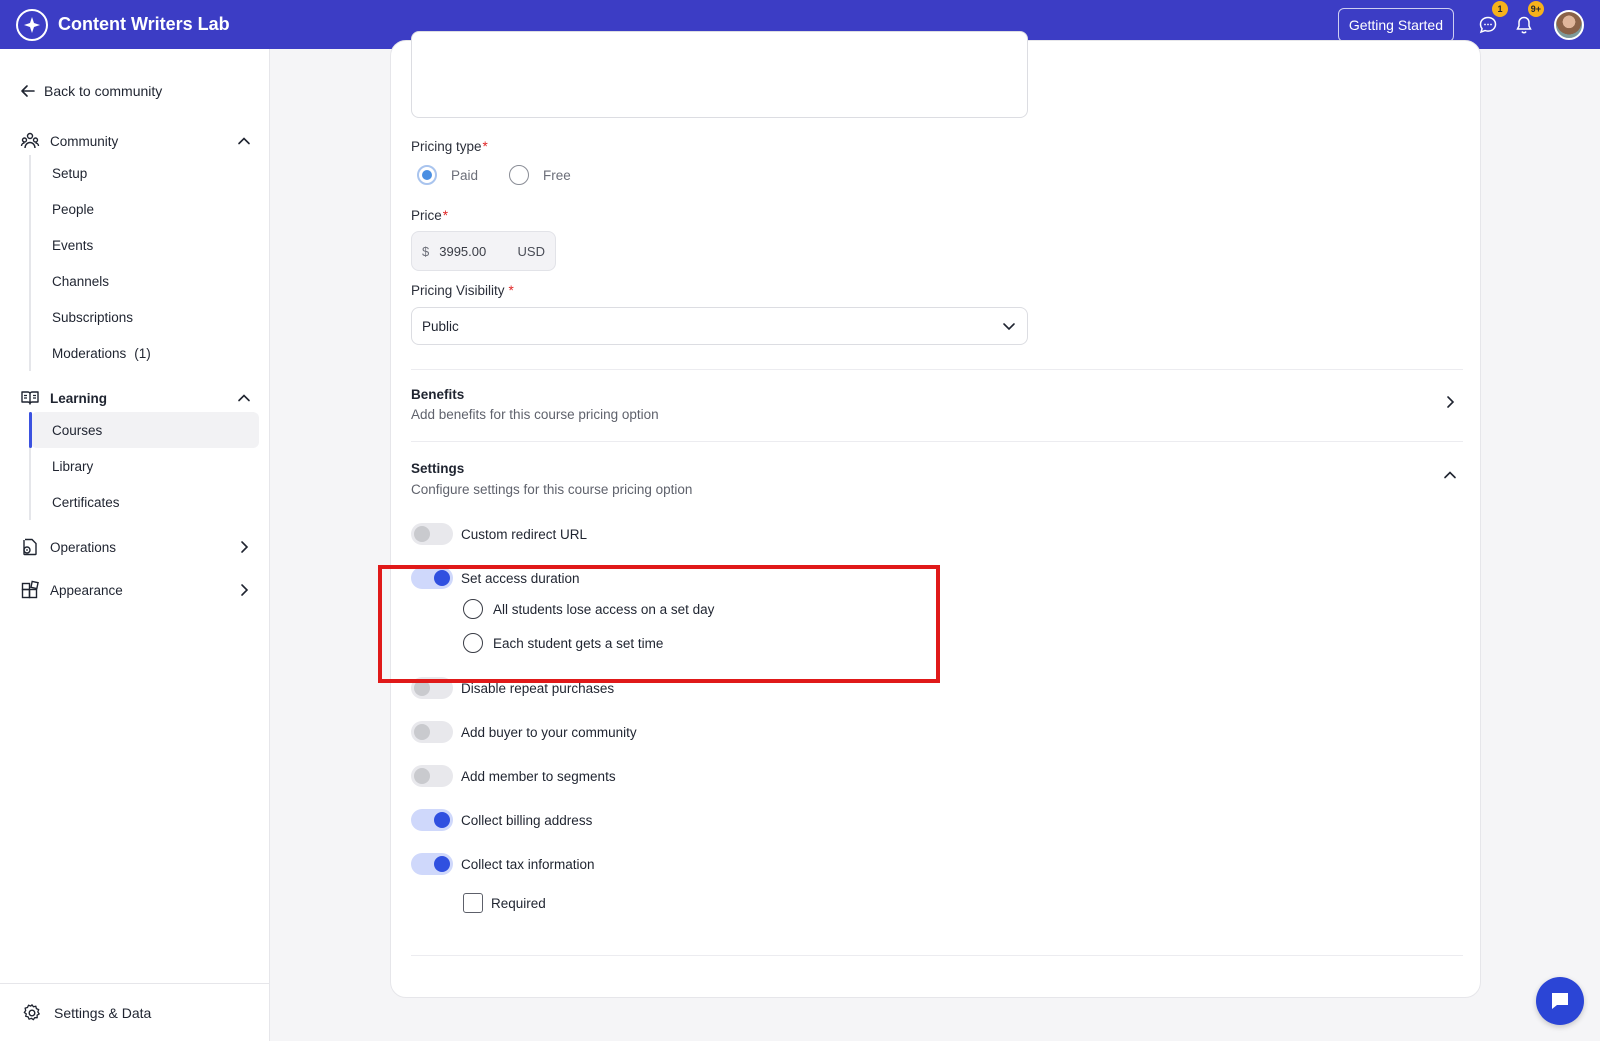  What do you see at coordinates (30, 398) in the screenshot?
I see `book-icon` at bounding box center [30, 398].